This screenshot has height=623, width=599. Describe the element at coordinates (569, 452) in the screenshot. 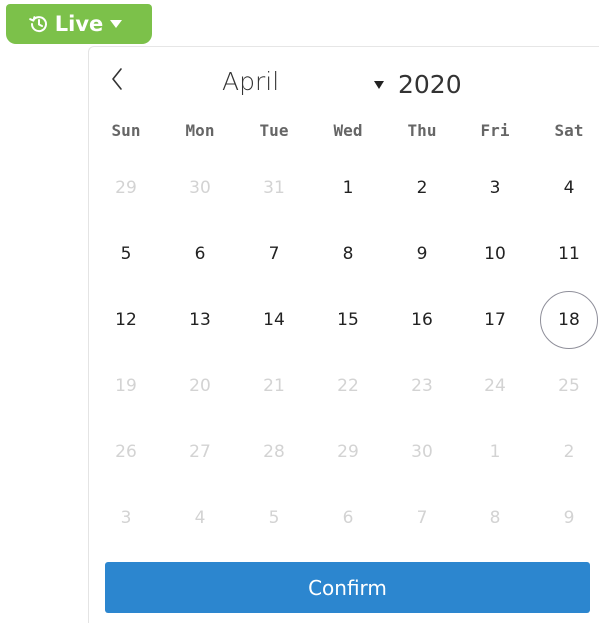

I see `outside-month-day-cell: 2` at that location.